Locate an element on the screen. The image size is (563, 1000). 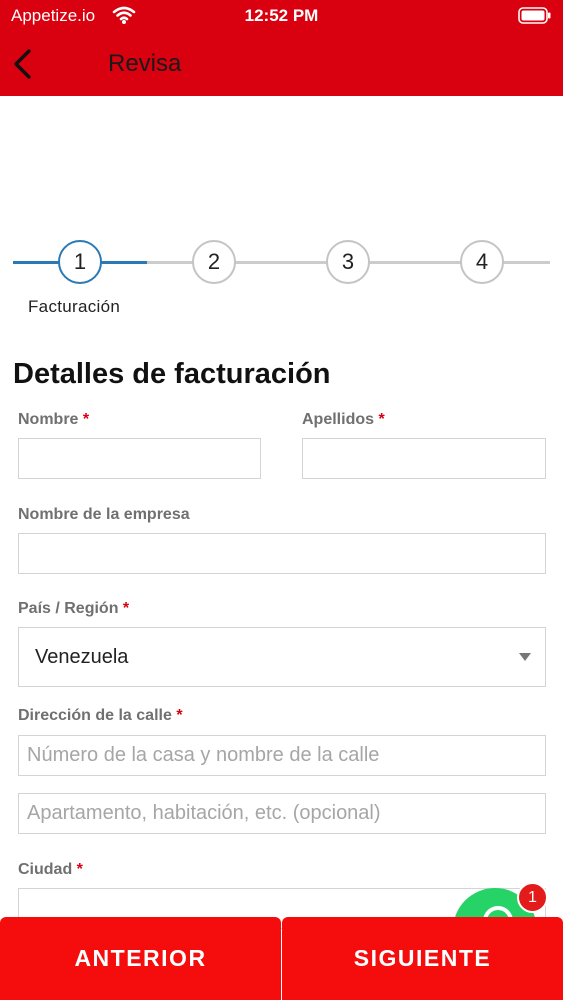
status-bar: Appetize.io 12:52 PM is located at coordinates (281, 16).